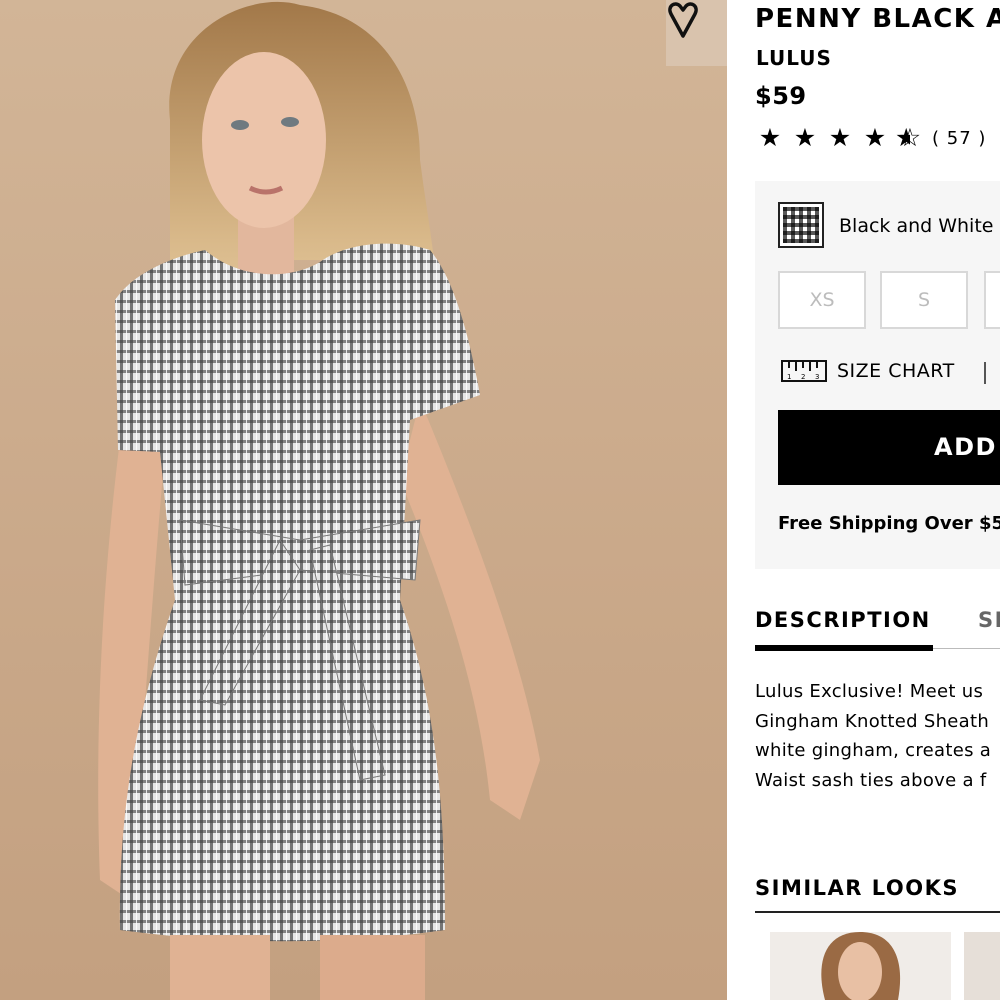 This screenshot has width=1000, height=1000. Describe the element at coordinates (989, 620) in the screenshot. I see `tab-shipping: SI` at that location.